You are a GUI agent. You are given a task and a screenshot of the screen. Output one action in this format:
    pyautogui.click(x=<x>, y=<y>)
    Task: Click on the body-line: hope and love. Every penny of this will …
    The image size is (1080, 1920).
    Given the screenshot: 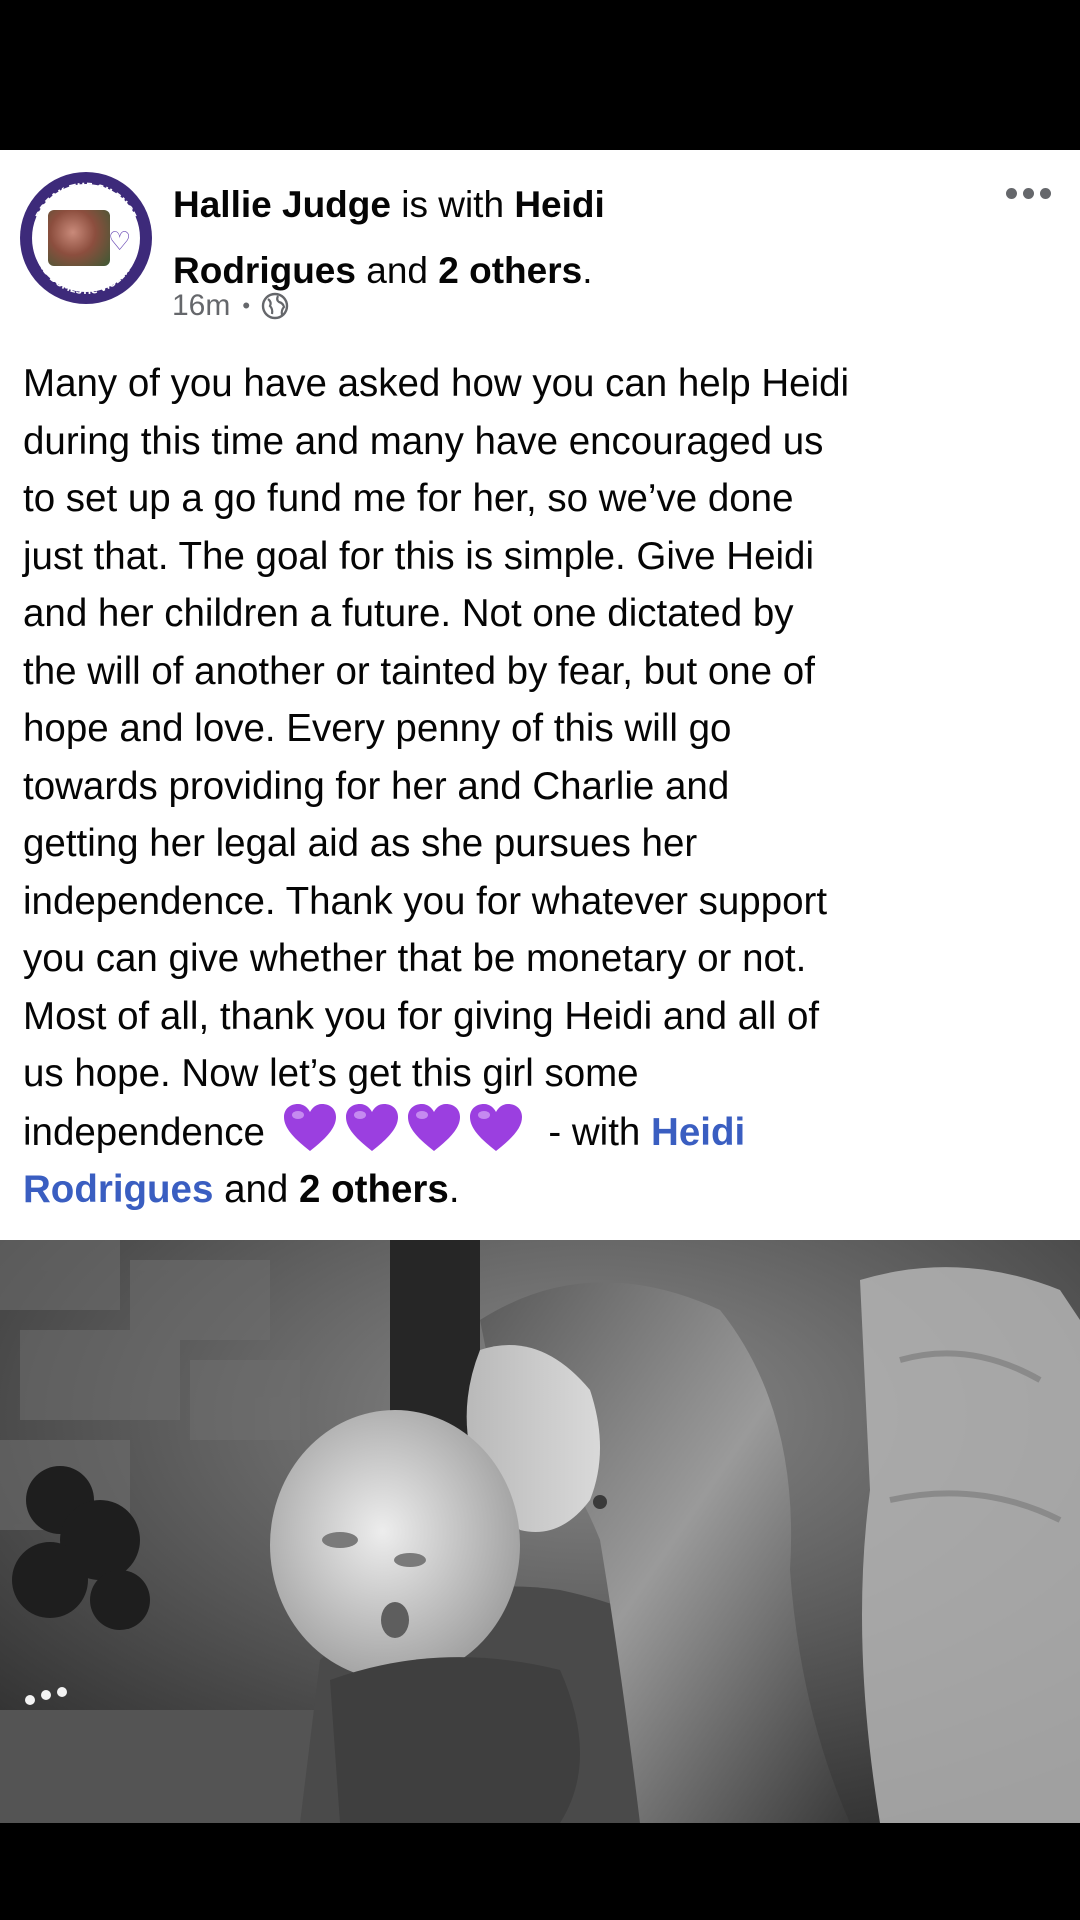 What is the action you would take?
    pyautogui.click(x=377, y=728)
    